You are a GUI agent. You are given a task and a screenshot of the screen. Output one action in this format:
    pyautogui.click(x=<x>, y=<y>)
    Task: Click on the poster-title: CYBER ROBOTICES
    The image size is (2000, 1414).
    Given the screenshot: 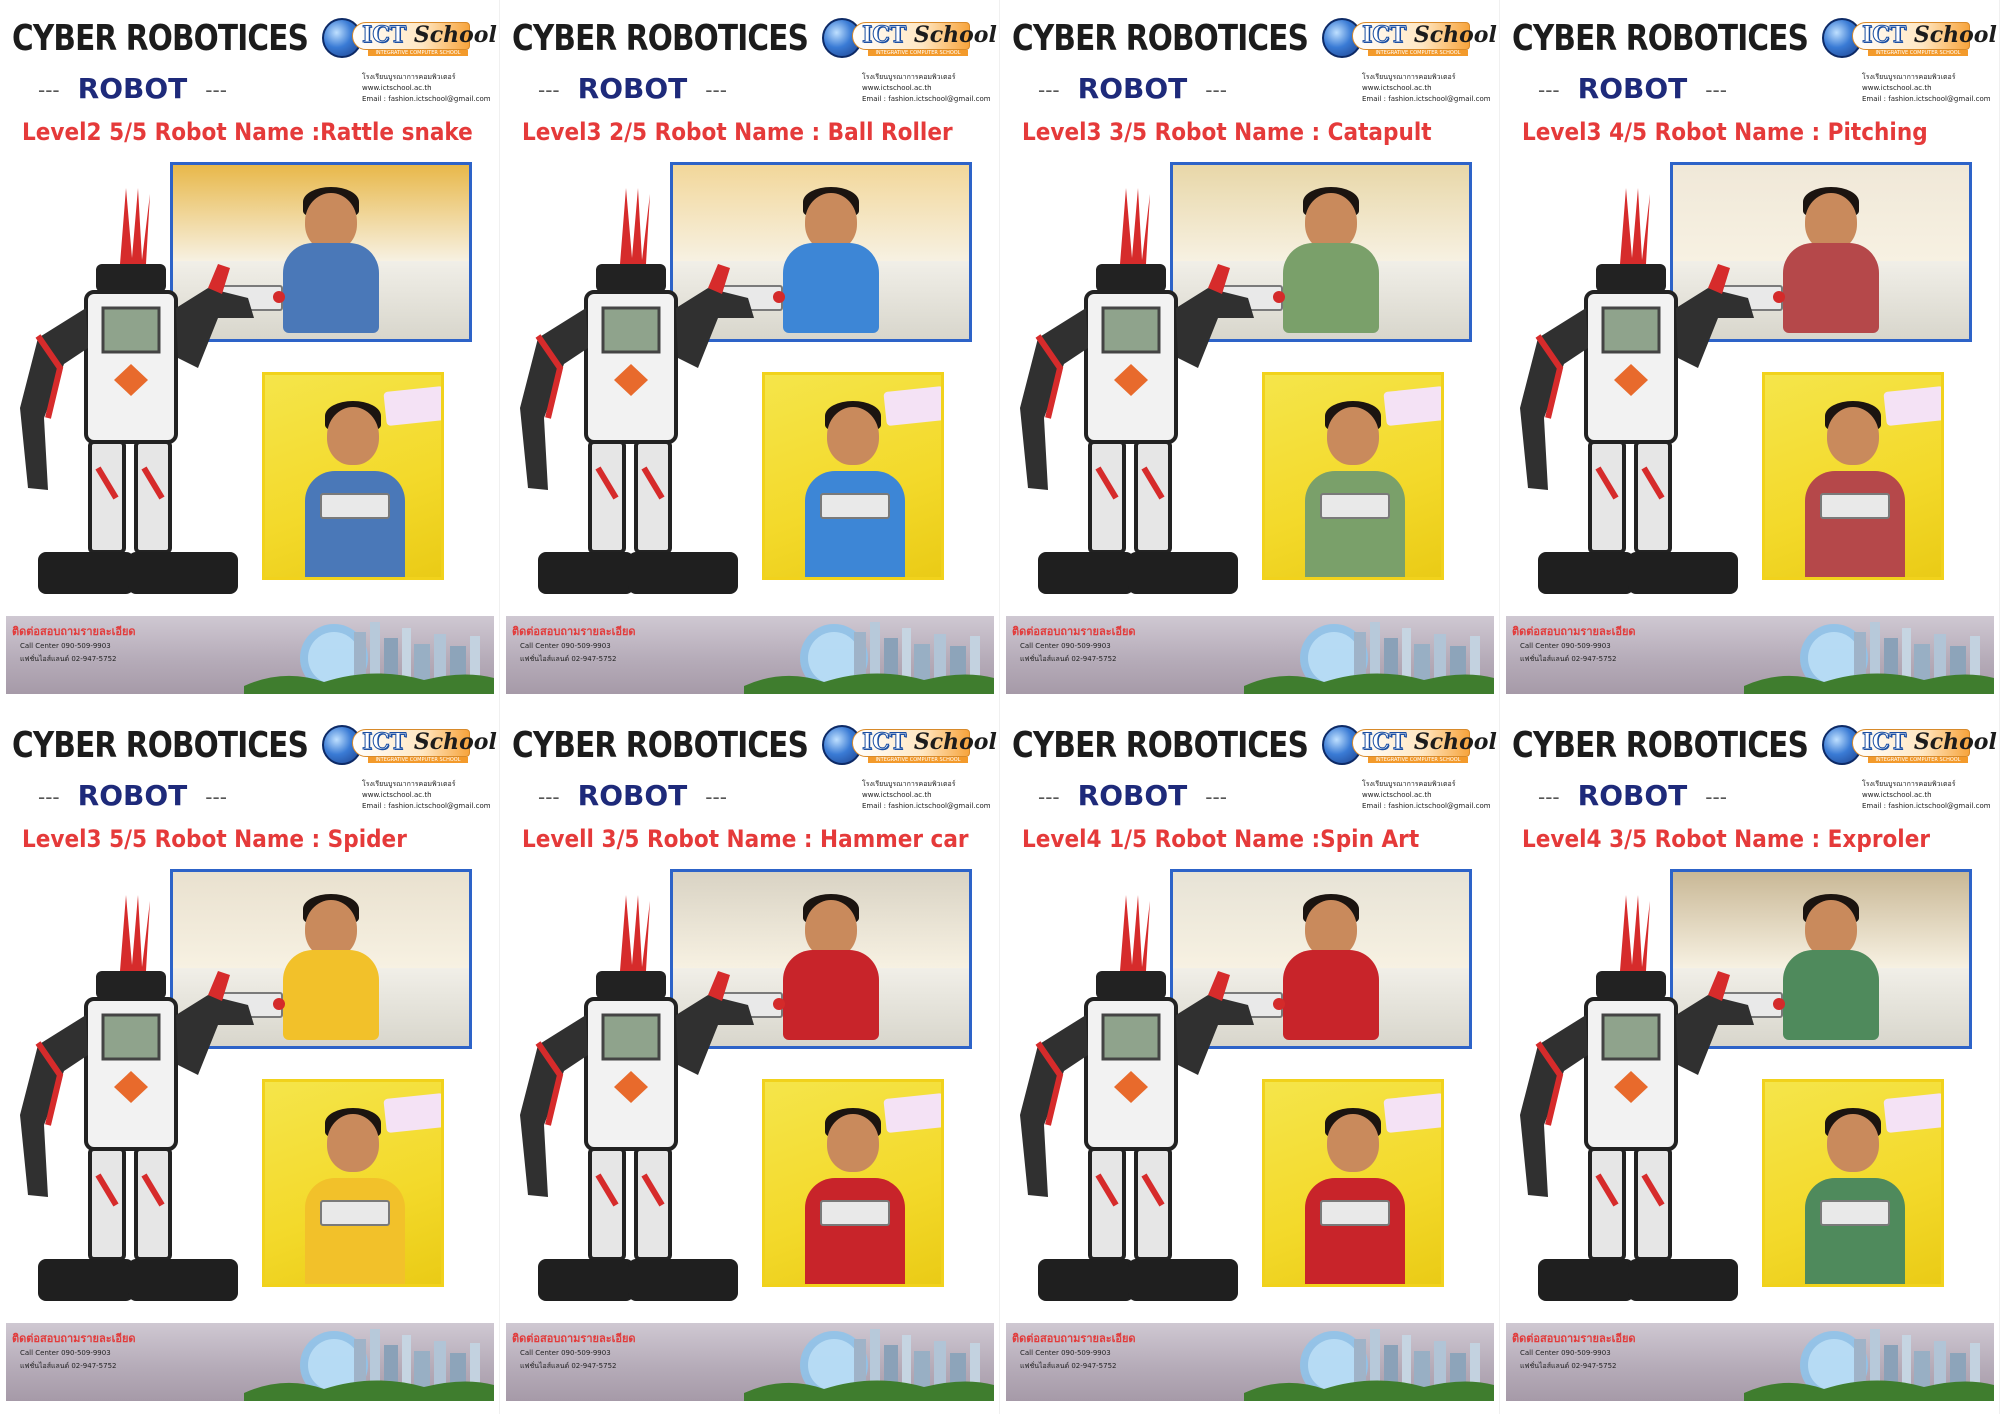 What is the action you would take?
    pyautogui.click(x=1160, y=745)
    